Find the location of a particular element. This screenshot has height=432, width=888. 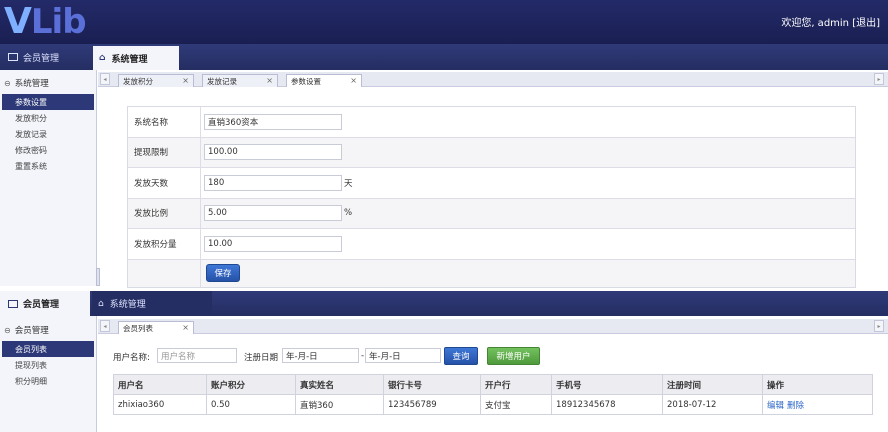

cell-phone: 18912345678 is located at coordinates (607, 404).